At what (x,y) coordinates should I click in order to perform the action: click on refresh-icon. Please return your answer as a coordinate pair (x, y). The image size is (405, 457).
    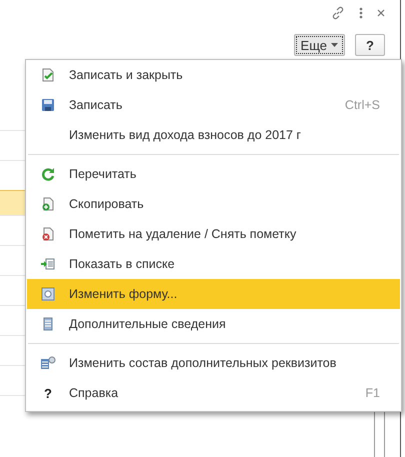
    Looking at the image, I should click on (48, 174).